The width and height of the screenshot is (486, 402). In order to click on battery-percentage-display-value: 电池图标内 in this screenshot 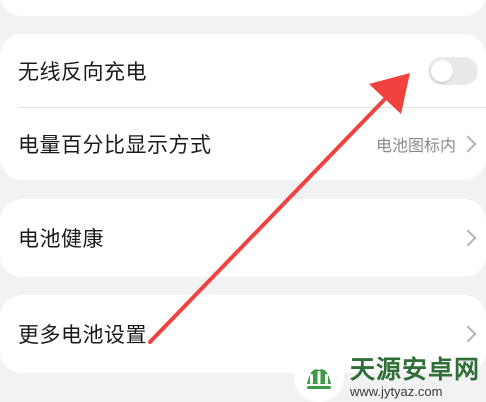, I will do `click(415, 145)`.